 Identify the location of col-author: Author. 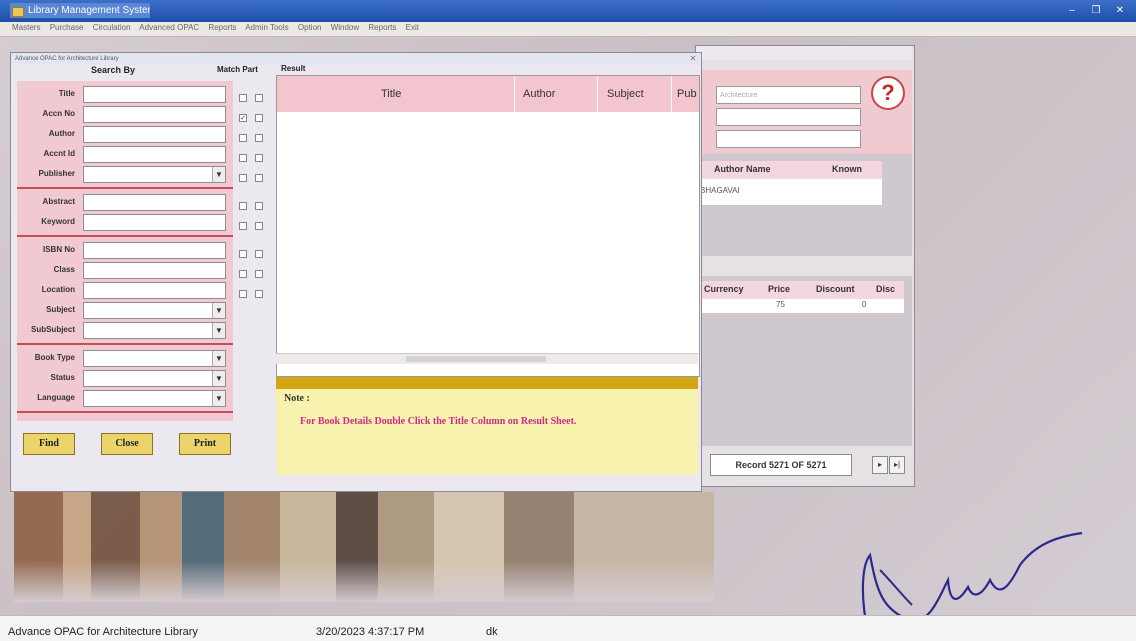
(539, 94).